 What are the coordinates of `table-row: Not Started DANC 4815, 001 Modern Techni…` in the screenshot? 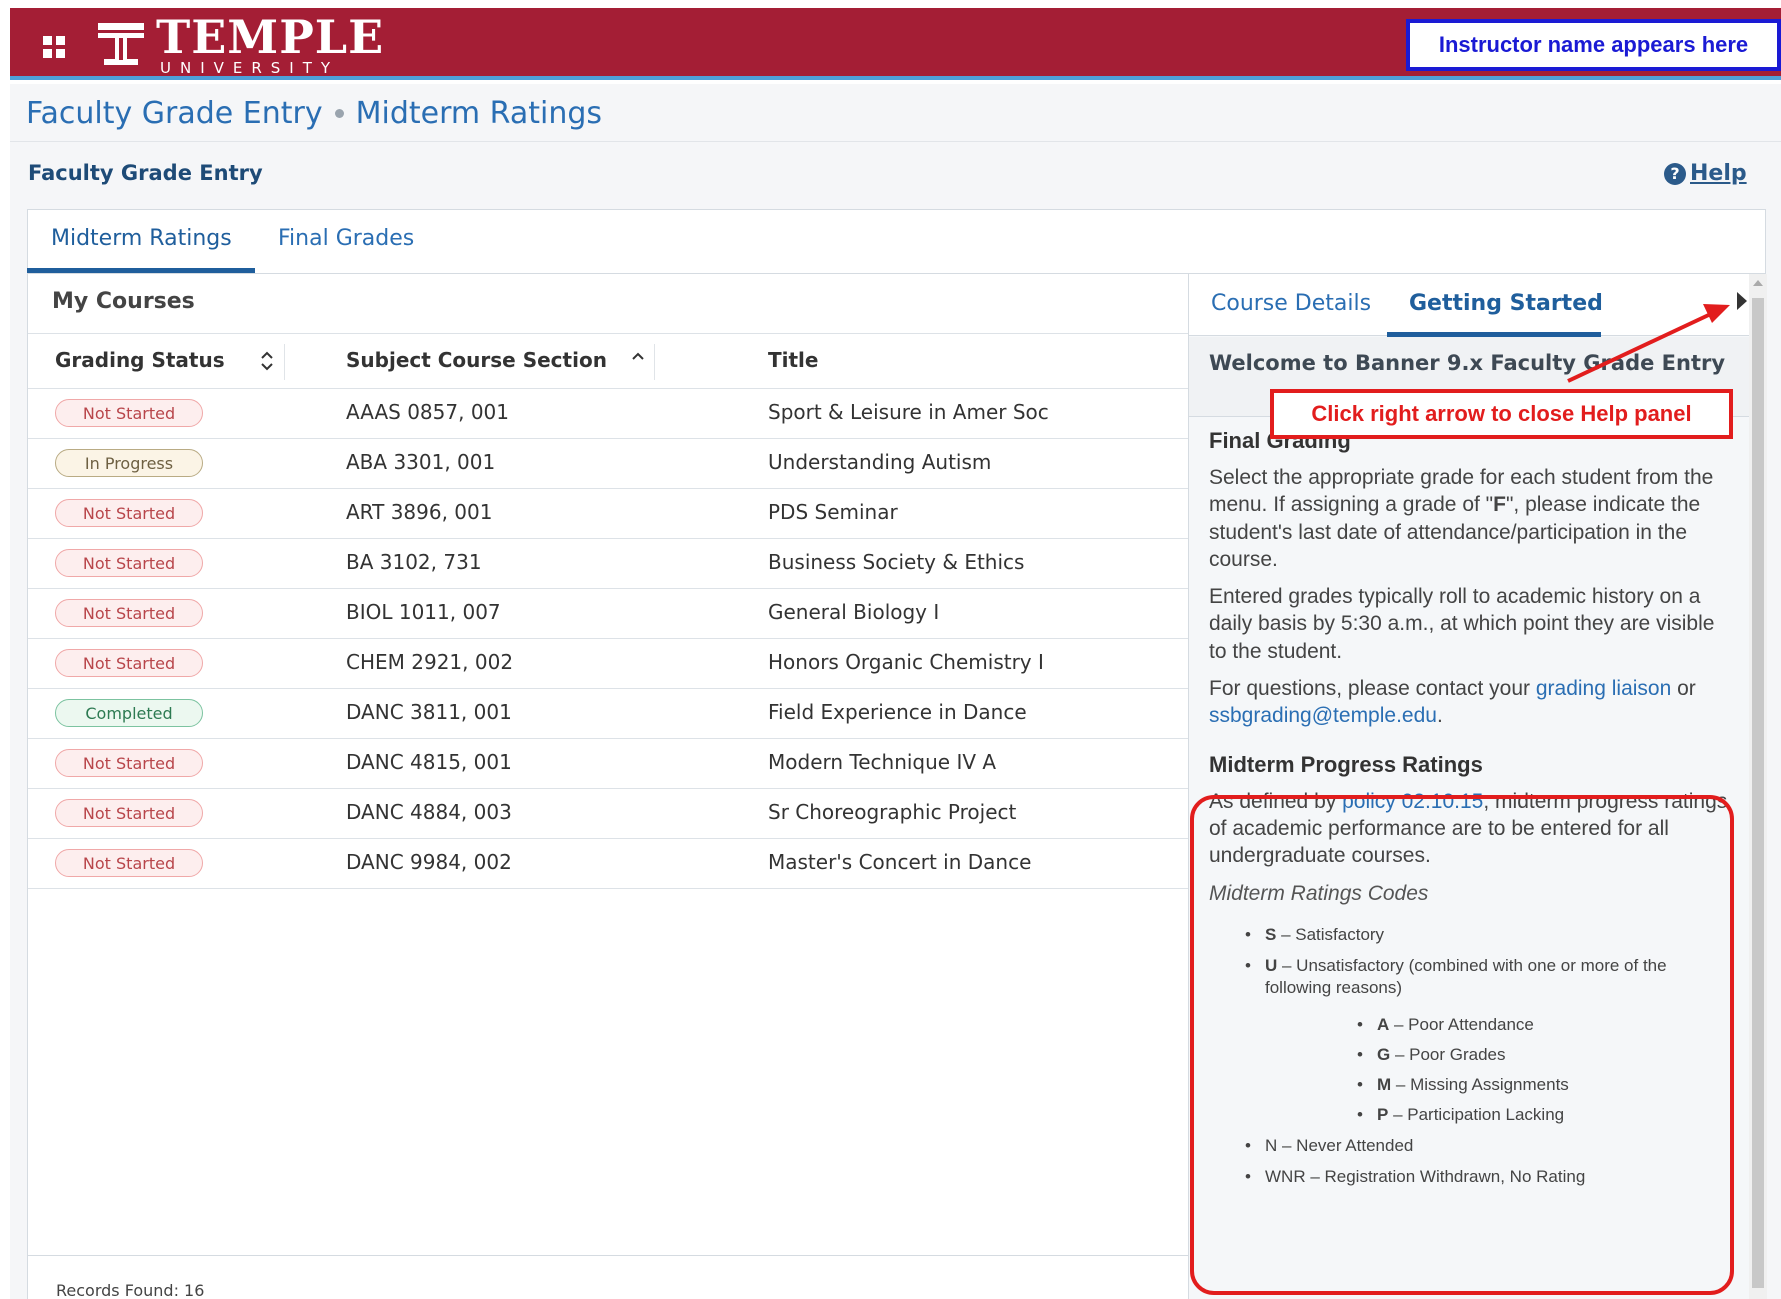 It's located at (608, 764).